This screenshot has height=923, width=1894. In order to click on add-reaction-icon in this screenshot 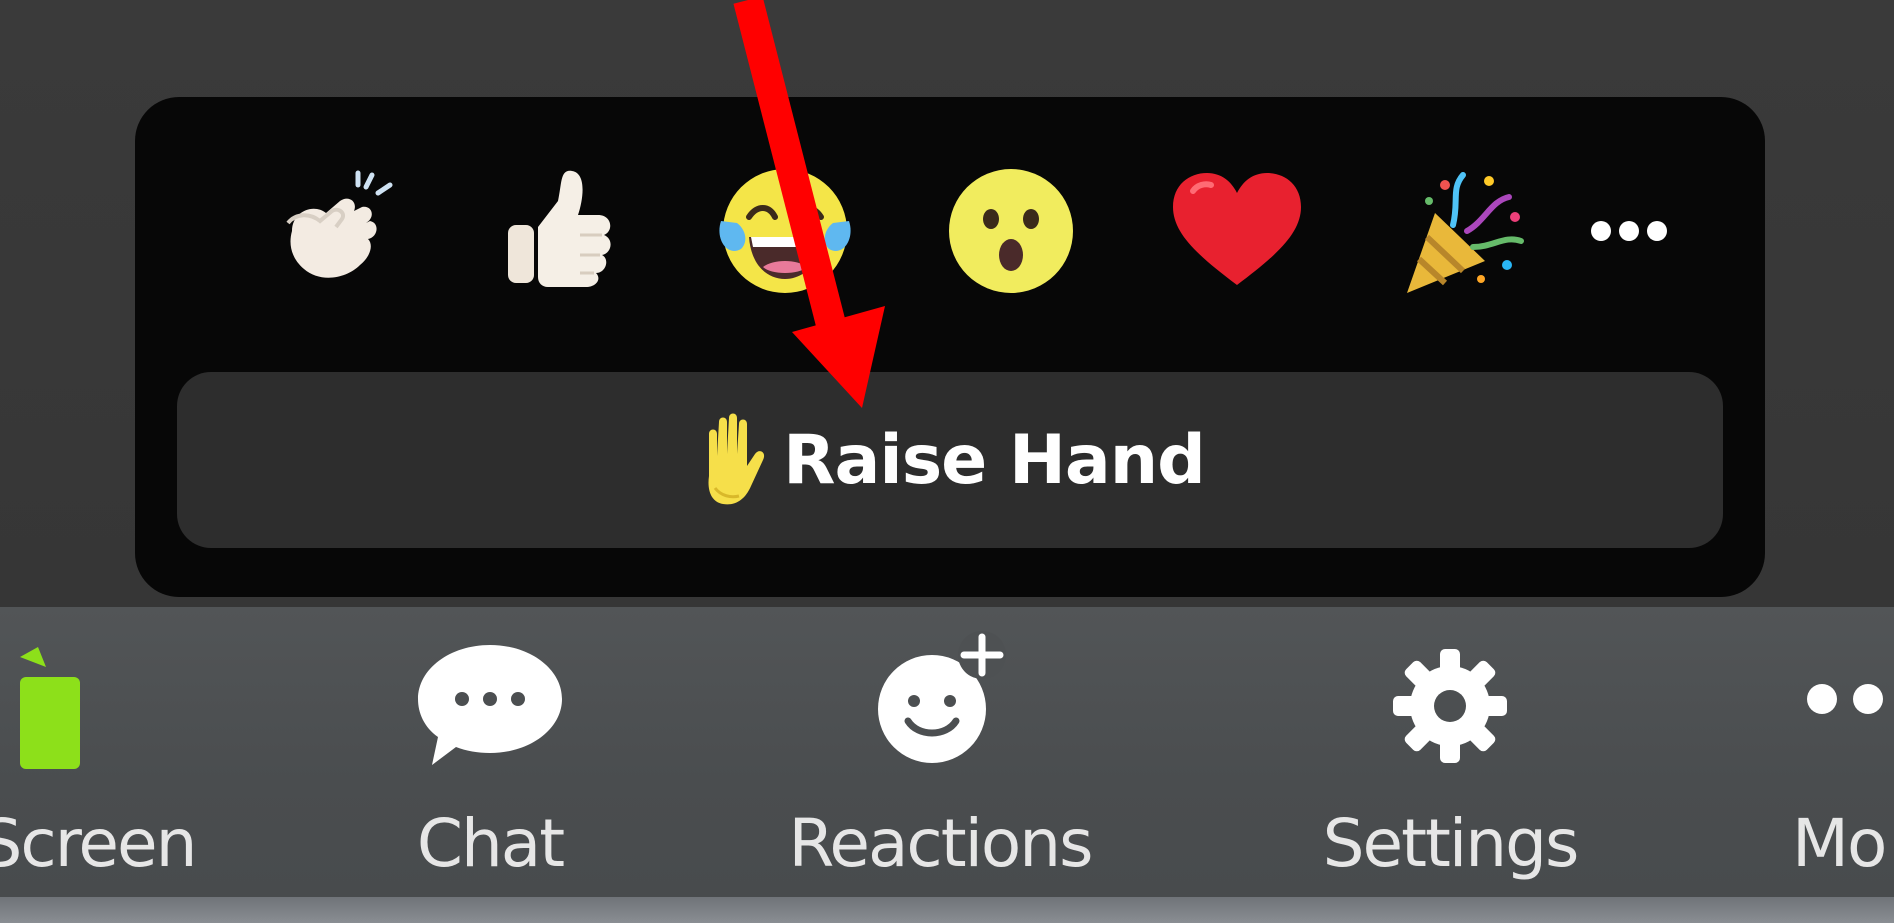, I will do `click(942, 697)`.